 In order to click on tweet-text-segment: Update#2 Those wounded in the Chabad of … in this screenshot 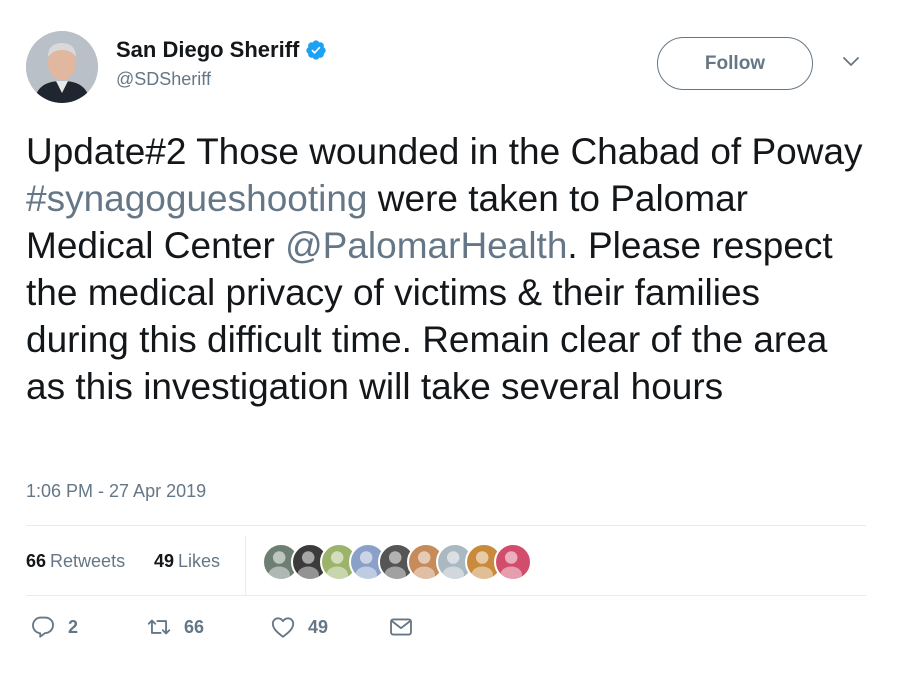, I will do `click(449, 151)`.